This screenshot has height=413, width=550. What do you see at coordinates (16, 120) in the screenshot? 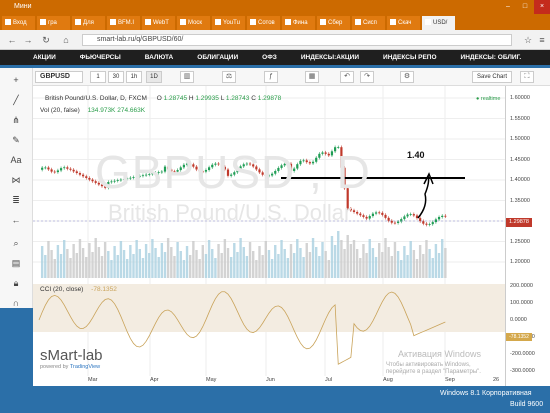
I see `pitchfork-icon: ⋔` at bounding box center [16, 120].